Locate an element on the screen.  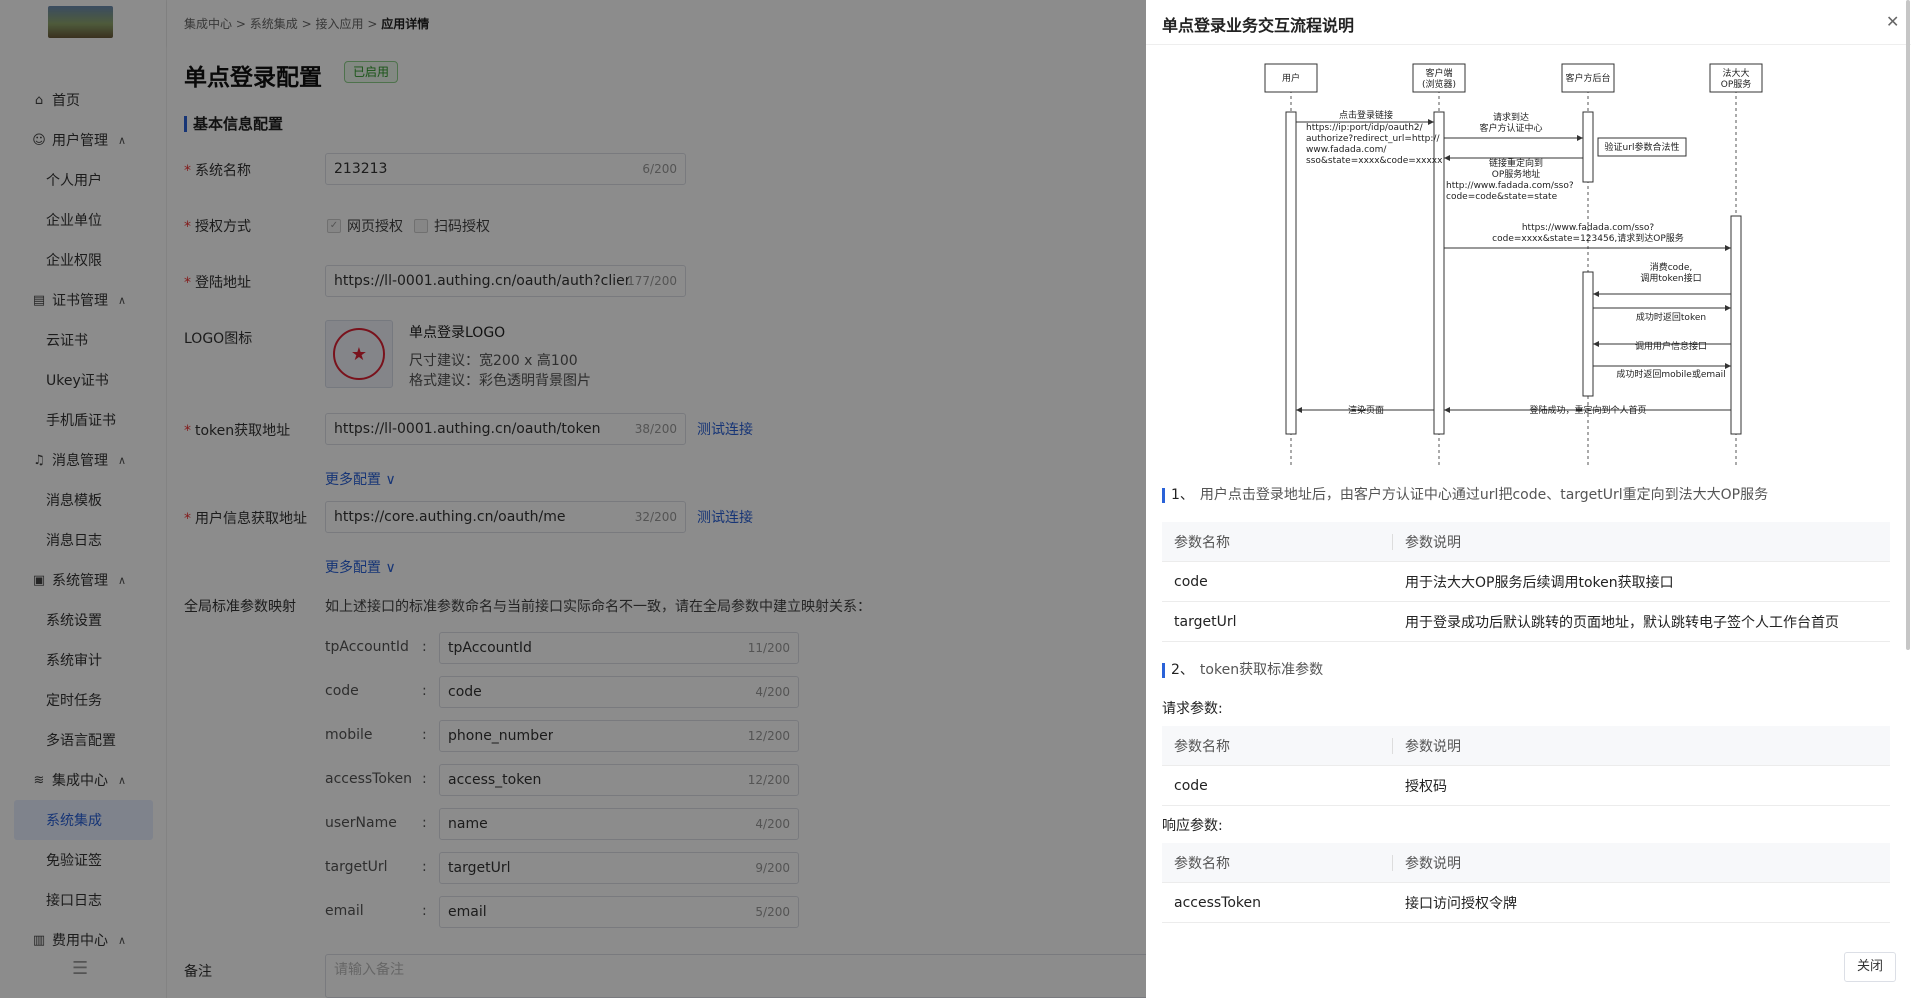
message-label: 成功时返回mobile或email is located at coordinates (1670, 374).